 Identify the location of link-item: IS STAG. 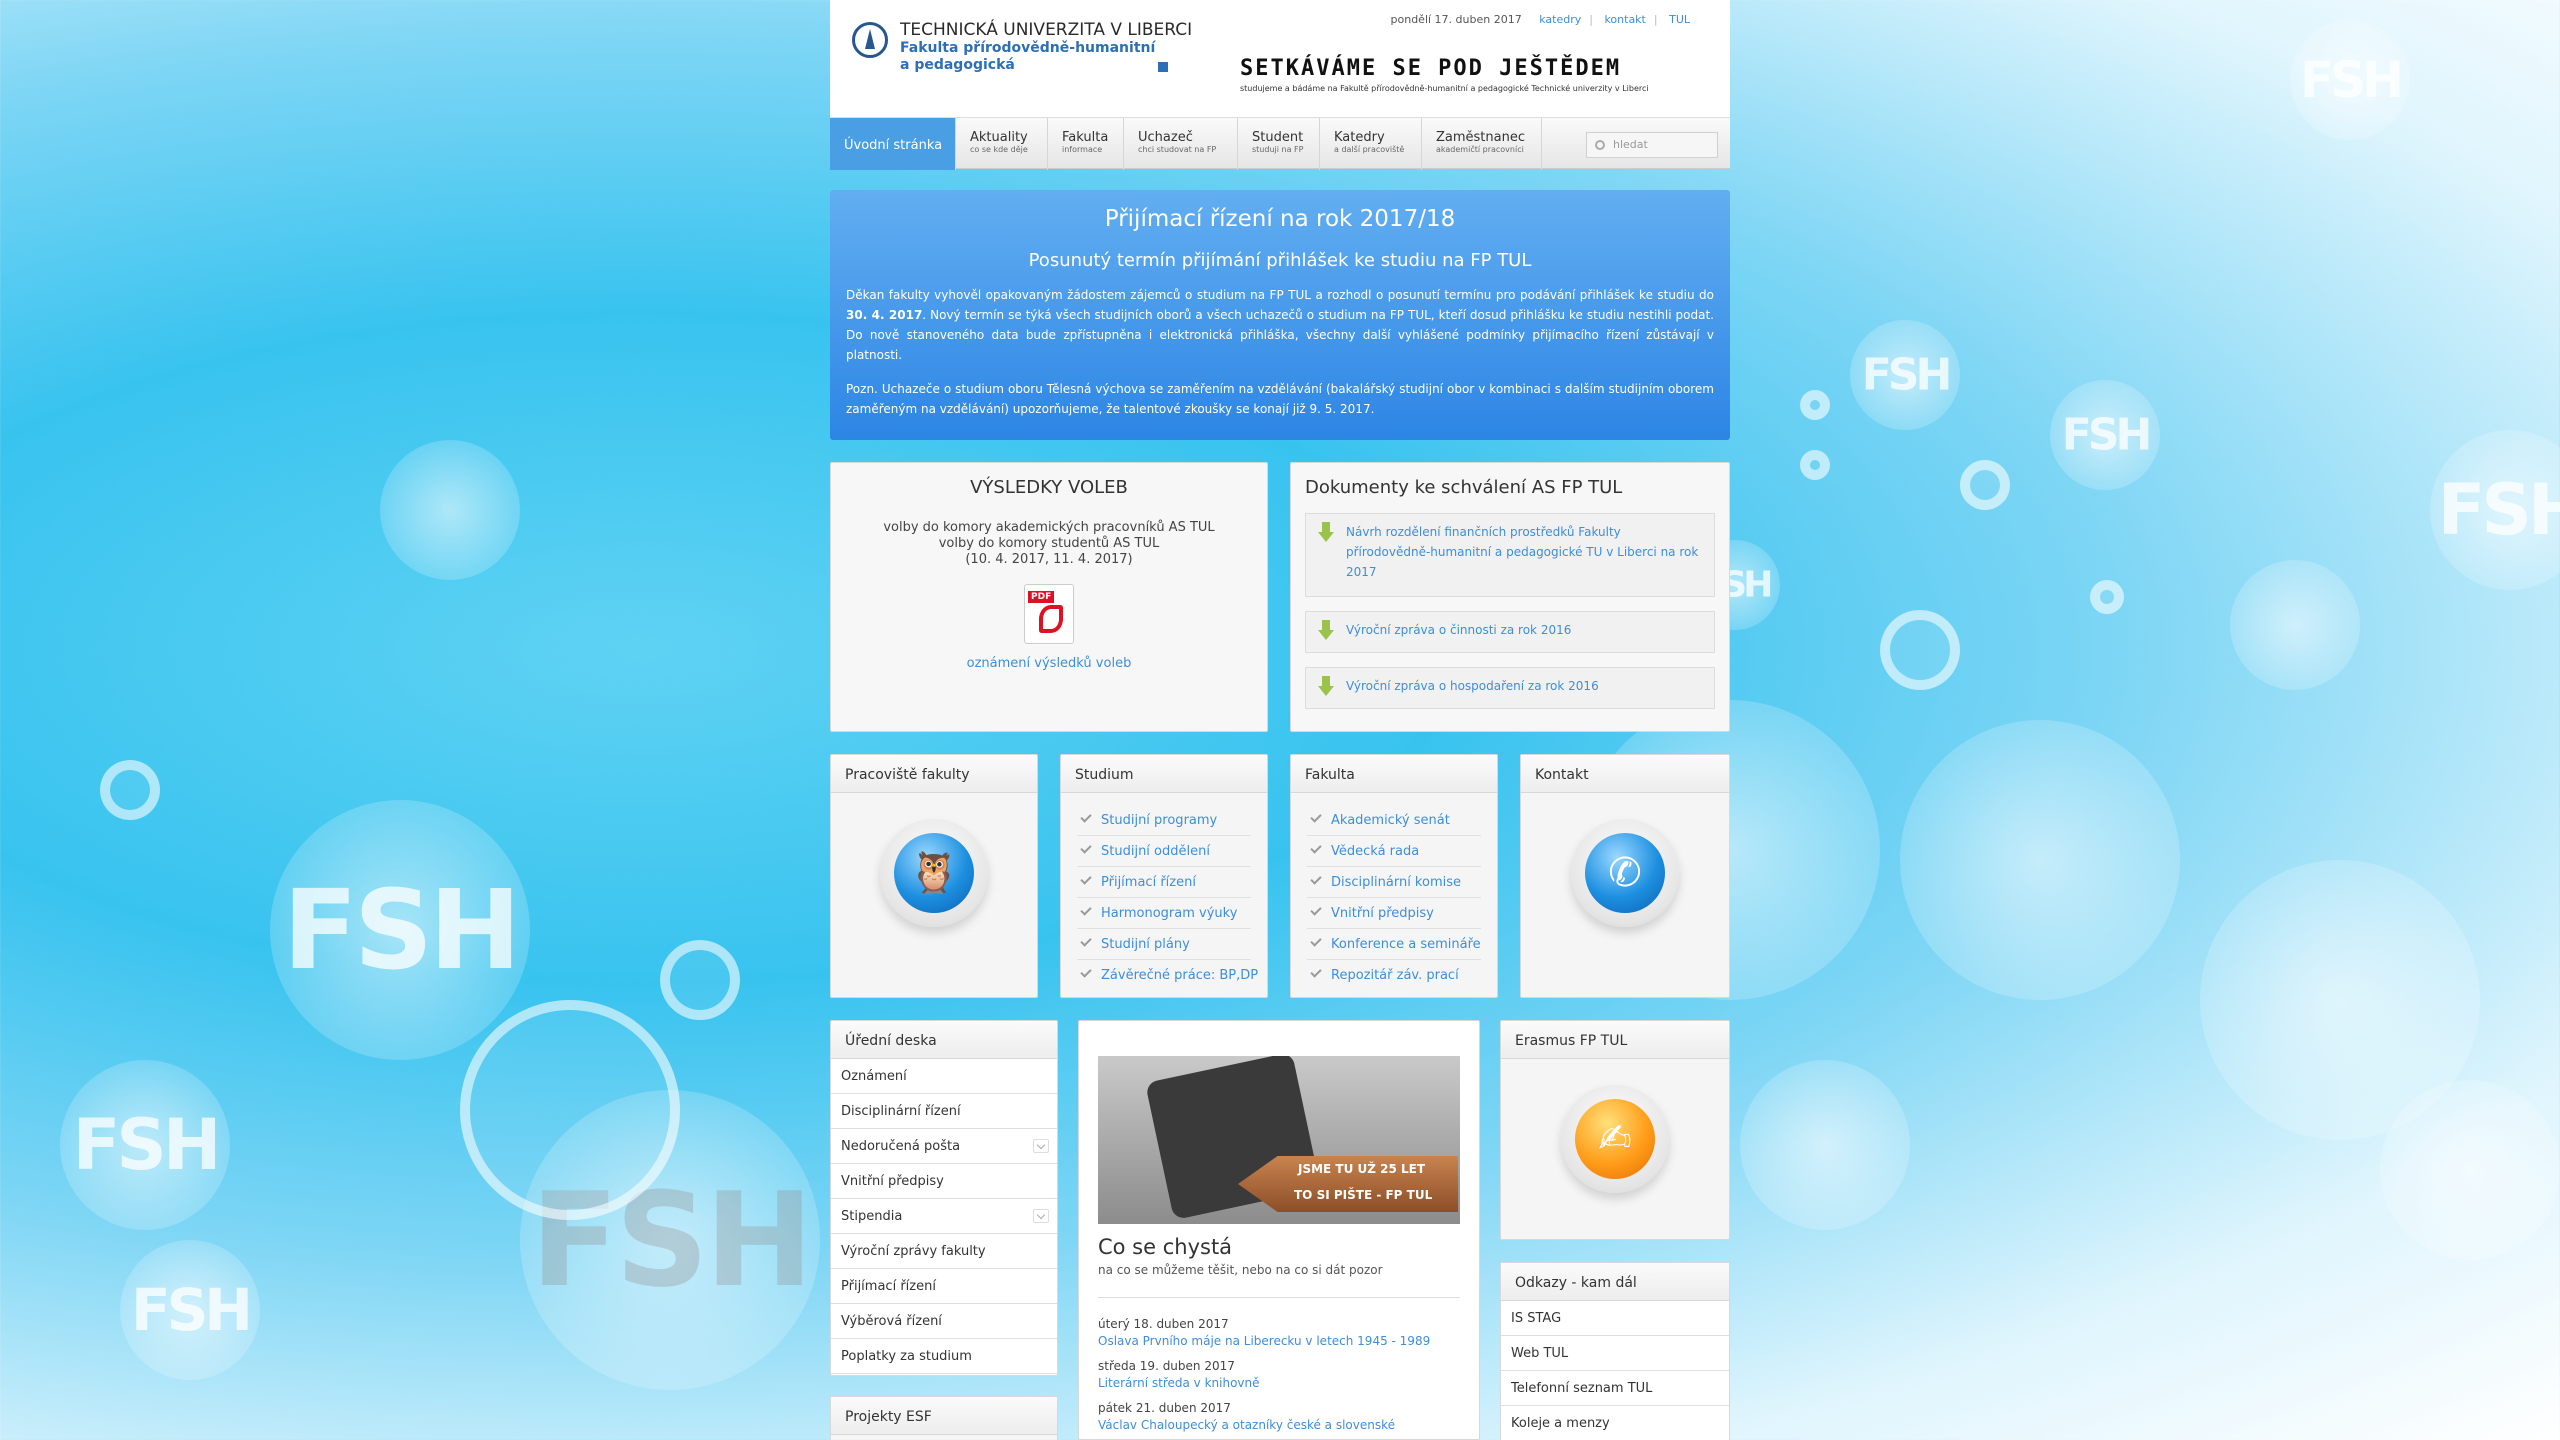
(1615, 1318).